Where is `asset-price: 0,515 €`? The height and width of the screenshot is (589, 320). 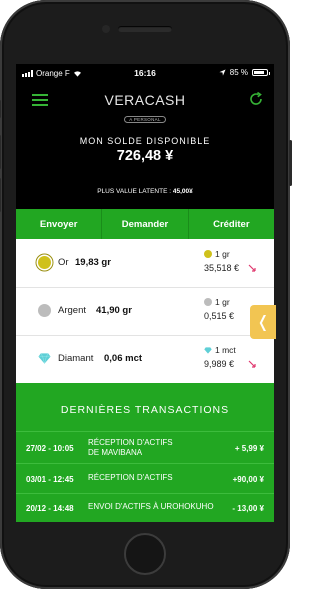 asset-price: 0,515 € is located at coordinates (219, 316).